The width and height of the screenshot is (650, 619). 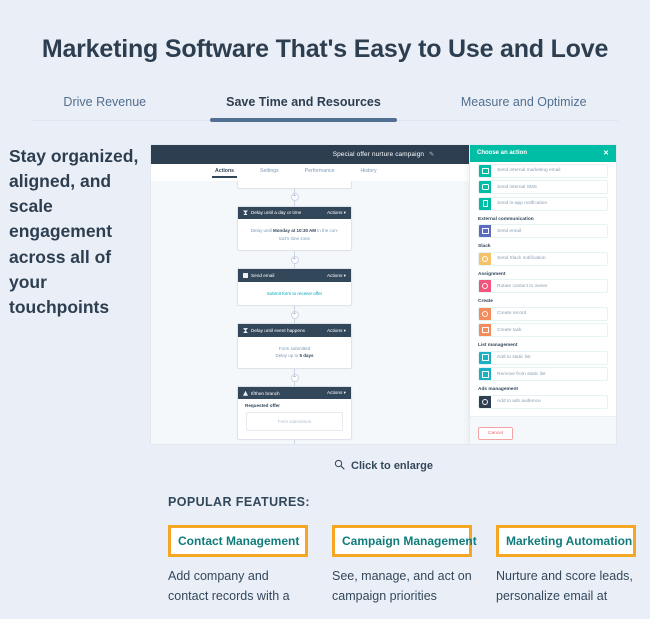 What do you see at coordinates (485, 401) in the screenshot?
I see `ads-icon` at bounding box center [485, 401].